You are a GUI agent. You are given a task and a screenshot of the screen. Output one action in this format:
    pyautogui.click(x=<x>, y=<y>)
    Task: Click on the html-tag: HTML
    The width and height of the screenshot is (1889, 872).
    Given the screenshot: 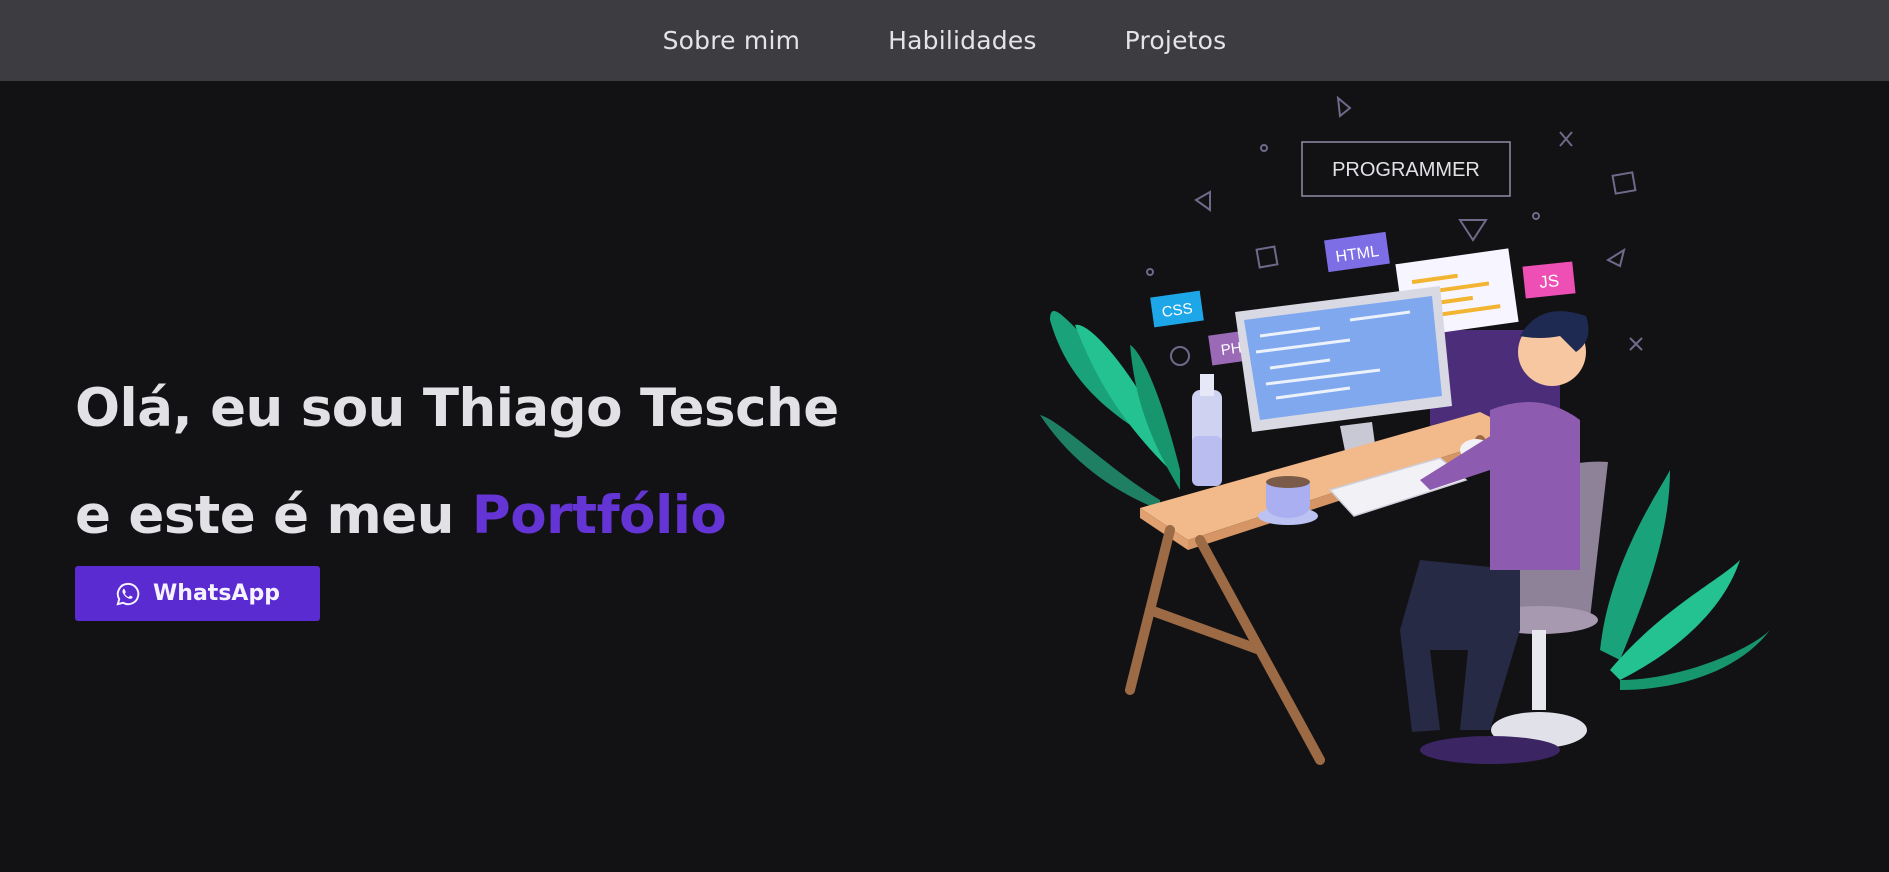 What is the action you would take?
    pyautogui.click(x=1357, y=252)
    